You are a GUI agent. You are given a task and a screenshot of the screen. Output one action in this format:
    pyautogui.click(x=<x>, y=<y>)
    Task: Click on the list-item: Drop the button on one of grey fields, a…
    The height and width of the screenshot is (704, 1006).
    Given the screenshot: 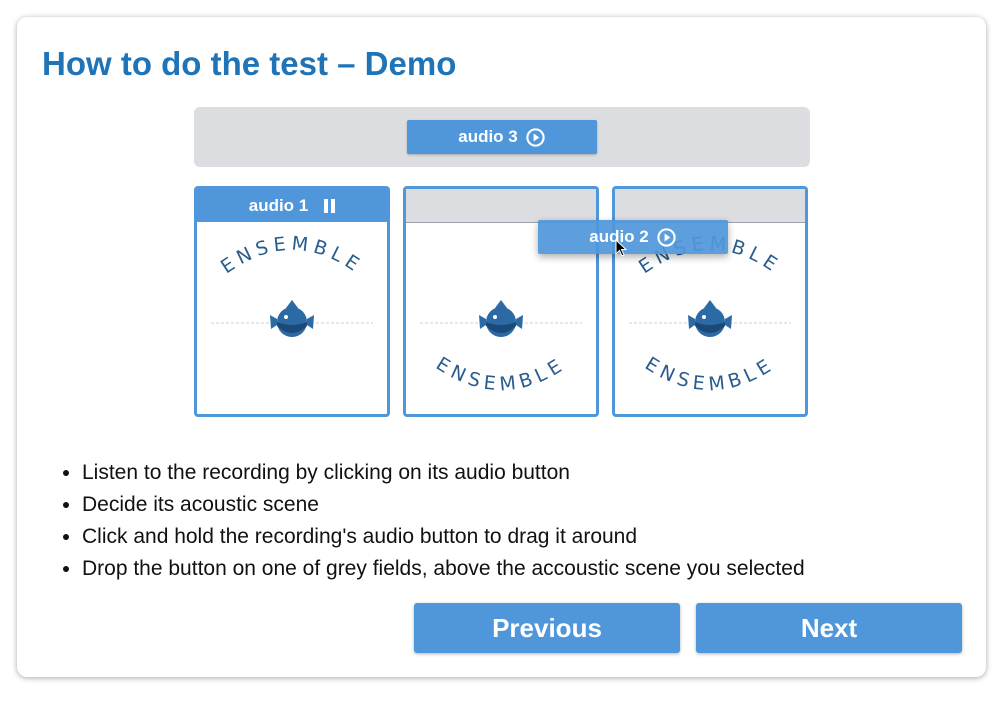 What is the action you would take?
    pyautogui.click(x=443, y=569)
    